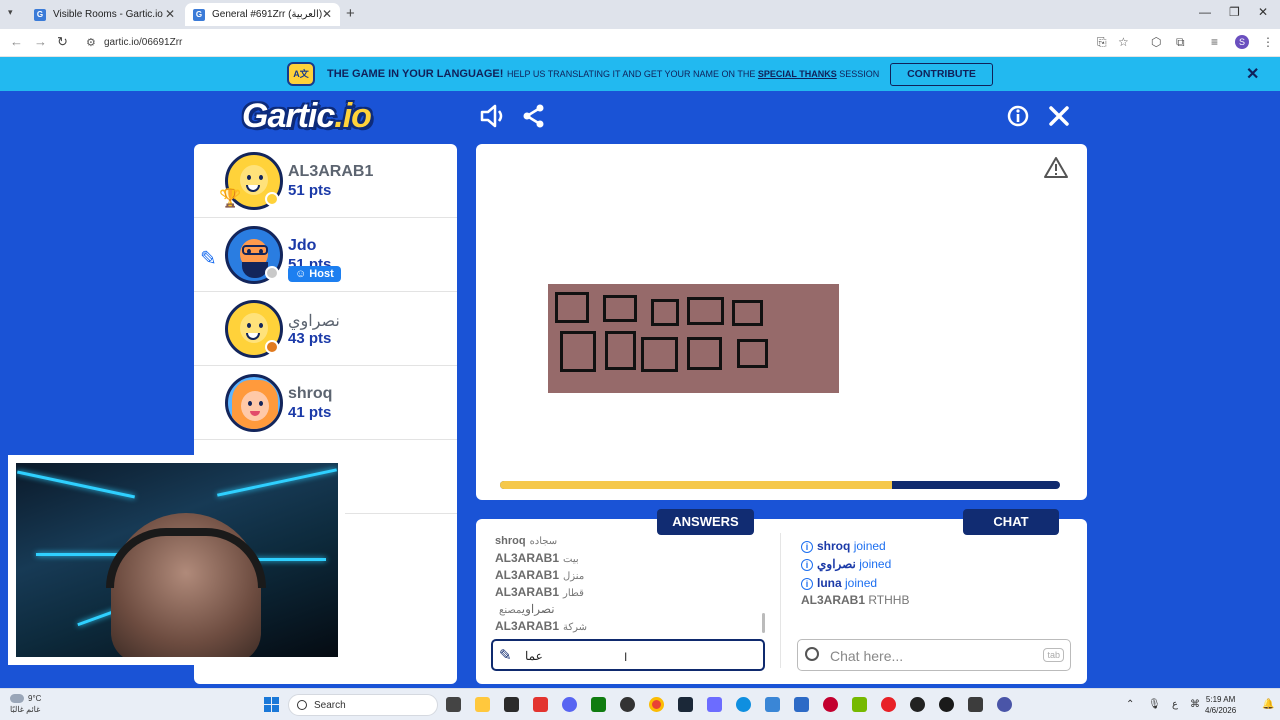  I want to click on notification-icon: 🔔, so click(1268, 704).